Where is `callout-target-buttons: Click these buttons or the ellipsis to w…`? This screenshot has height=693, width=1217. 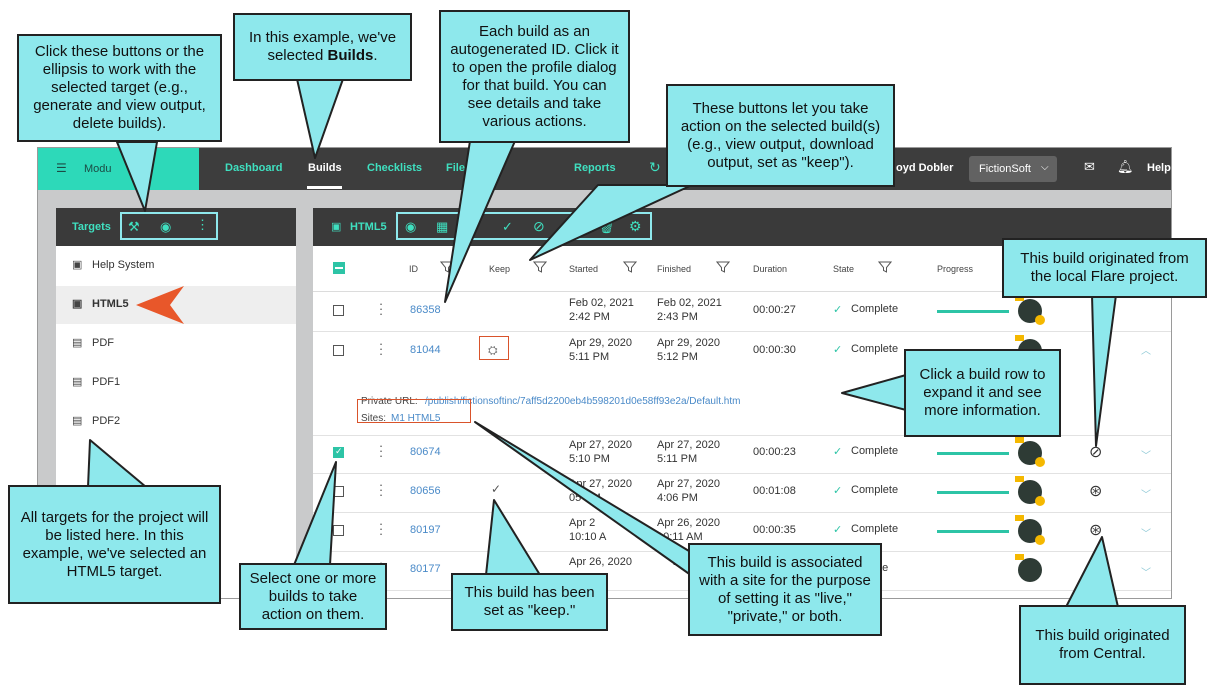 callout-target-buttons: Click these buttons or the ellipsis to w… is located at coordinates (119, 88).